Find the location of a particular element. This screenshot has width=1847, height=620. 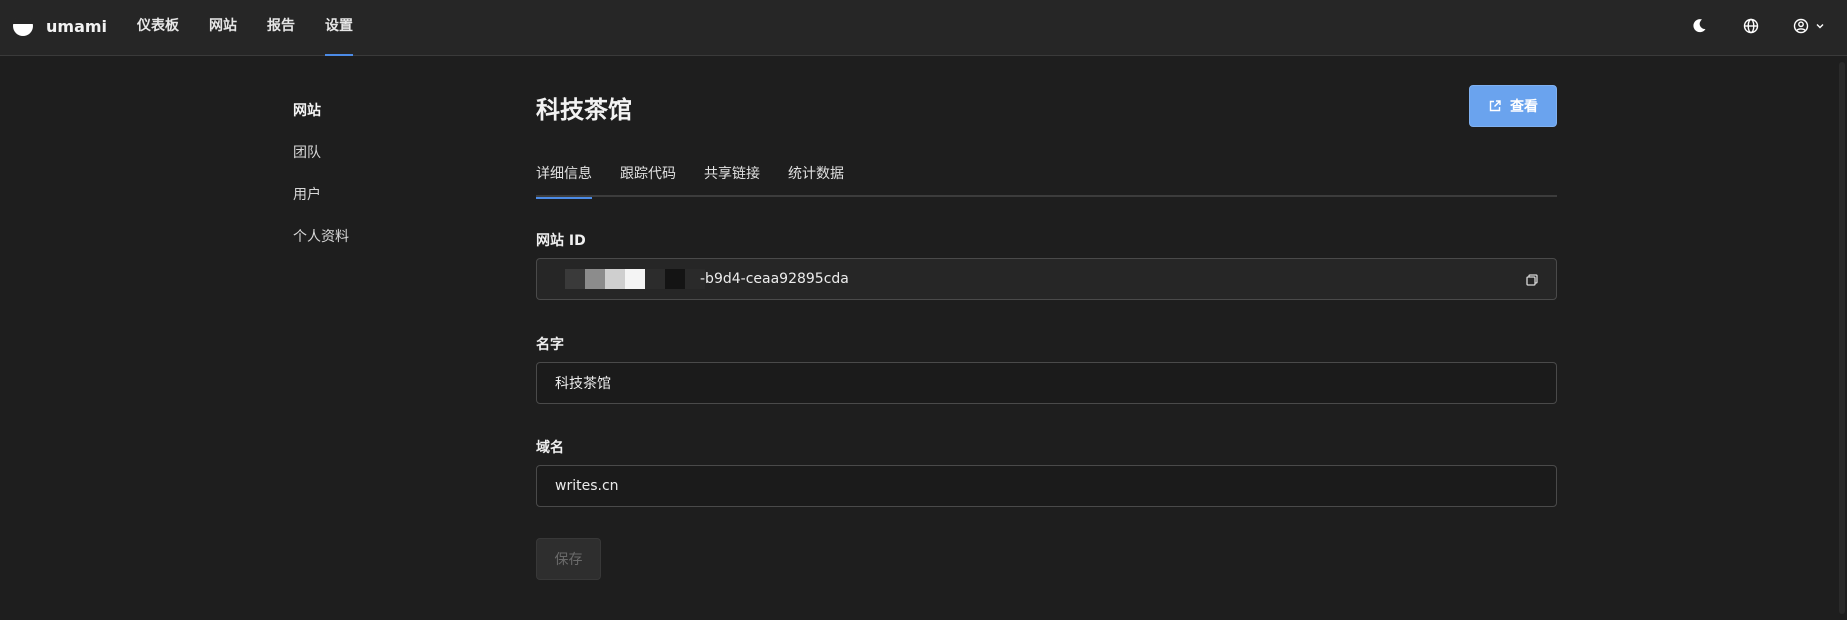

theme-toggle-button is located at coordinates (1699, 26).